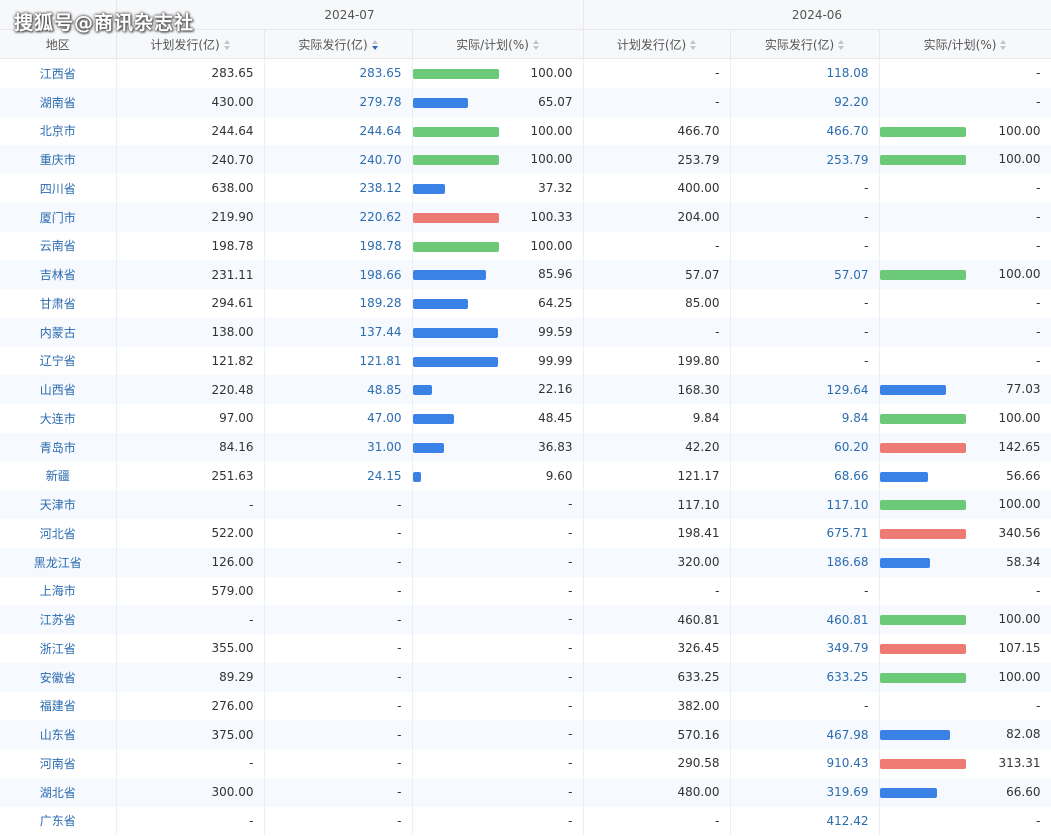 The image size is (1051, 836). Describe the element at coordinates (805, 131) in the screenshot. I see `jun-actual-value: 466.70` at that location.